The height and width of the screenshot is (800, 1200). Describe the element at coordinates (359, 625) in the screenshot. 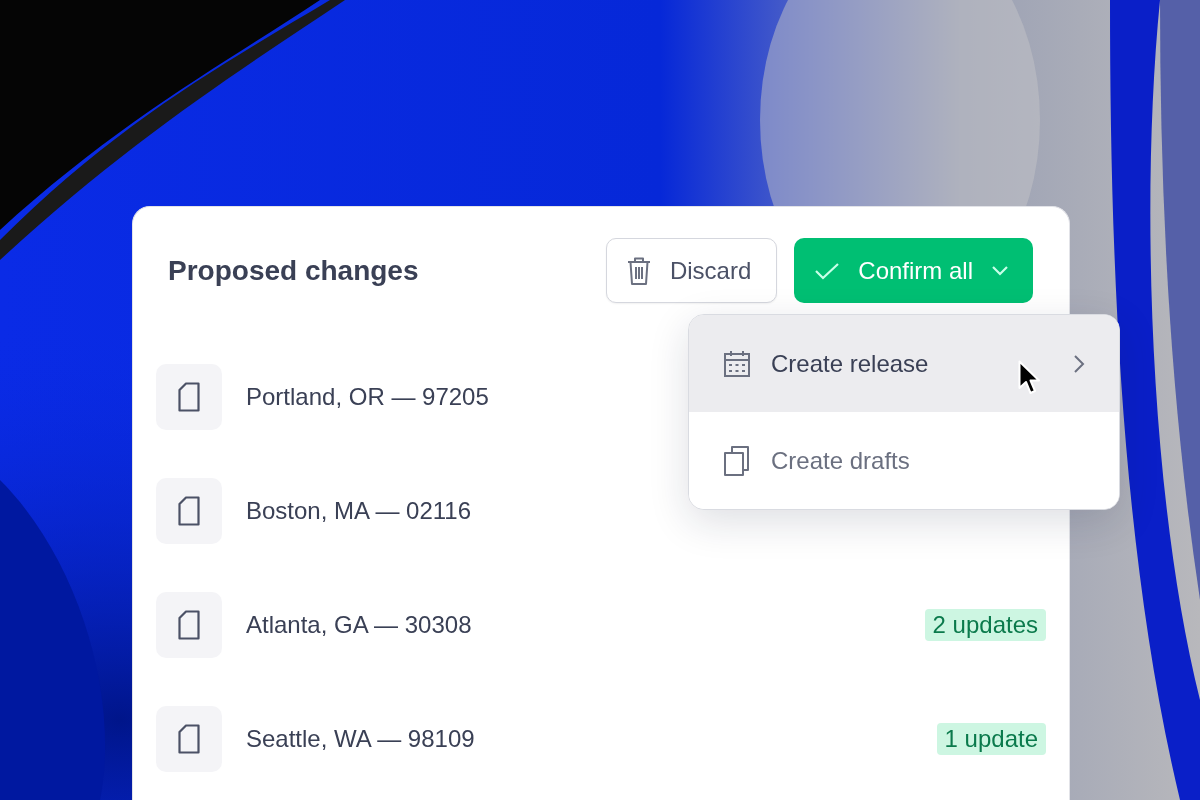

I see `location-name: Atlanta, GA — 30308` at that location.